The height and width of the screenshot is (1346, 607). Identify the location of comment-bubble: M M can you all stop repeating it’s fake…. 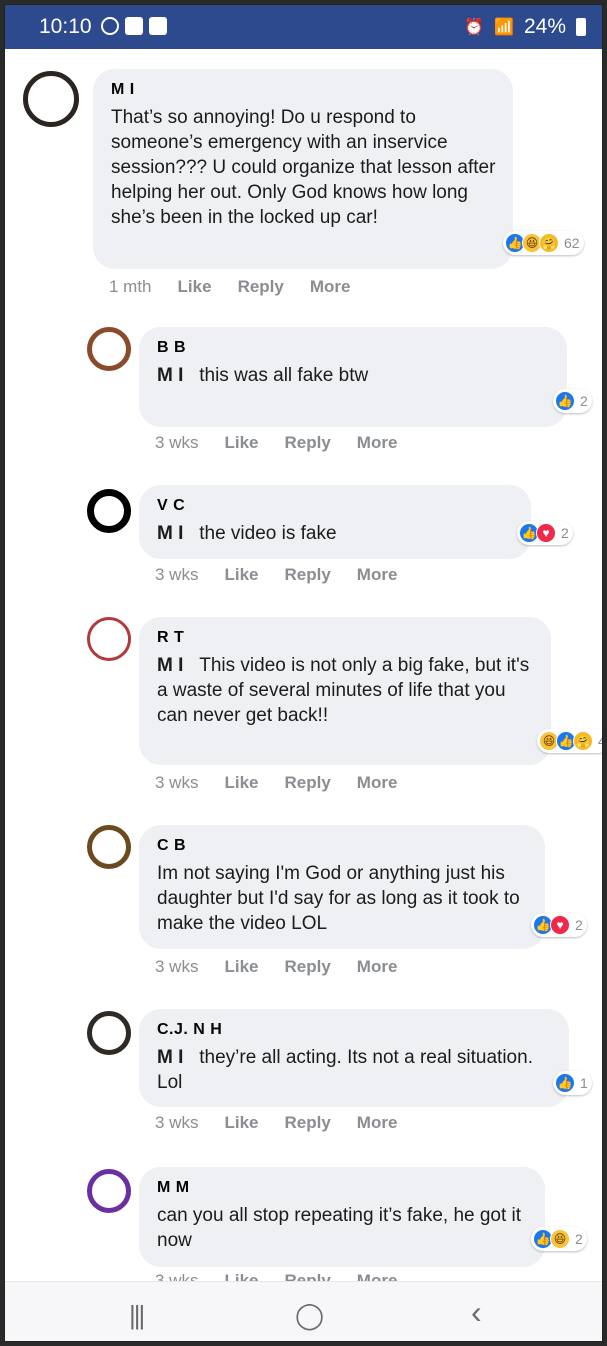
(342, 1217).